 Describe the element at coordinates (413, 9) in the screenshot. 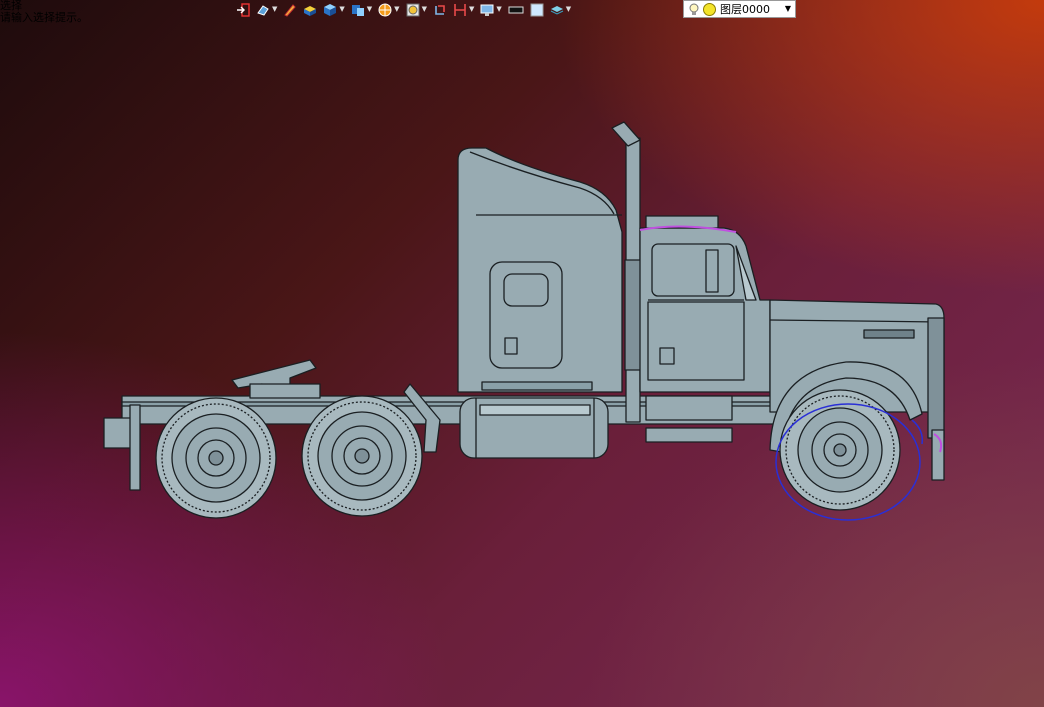

I see `zoom-icon` at that location.